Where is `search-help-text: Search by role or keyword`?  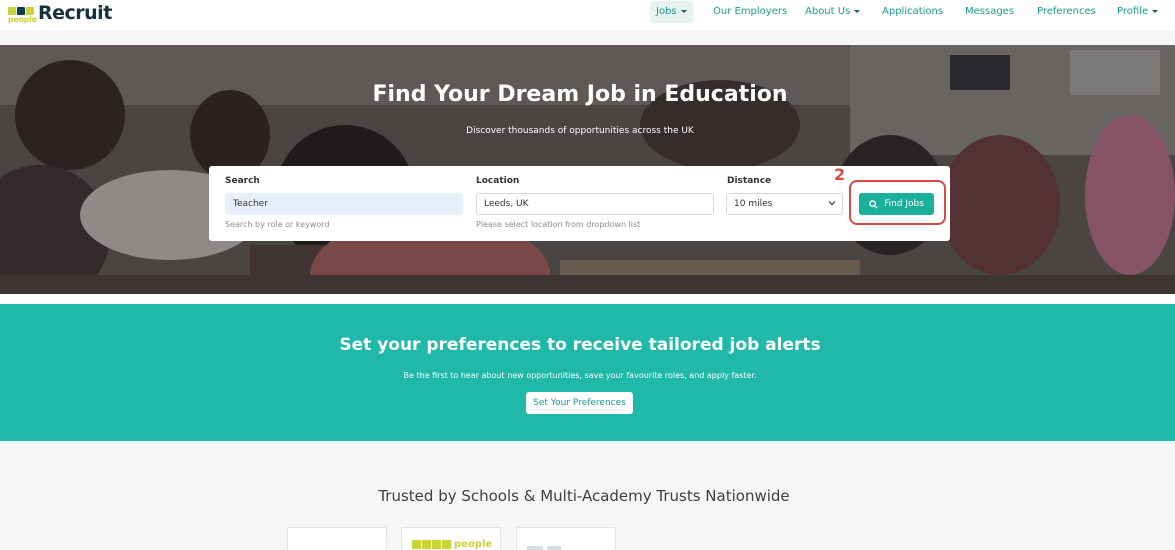
search-help-text: Search by role or keyword is located at coordinates (277, 224).